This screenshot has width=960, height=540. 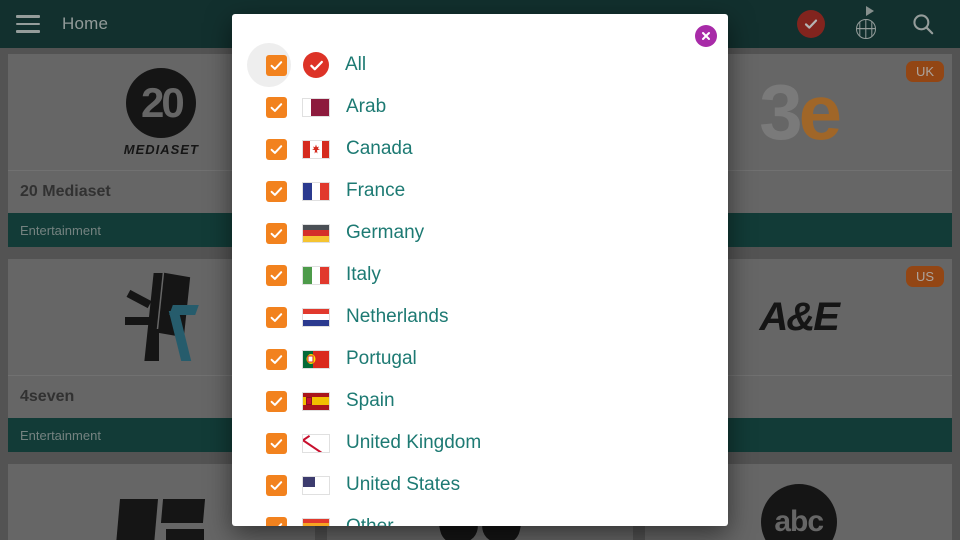 What do you see at coordinates (376, 190) in the screenshot?
I see `list-item-label: France` at bounding box center [376, 190].